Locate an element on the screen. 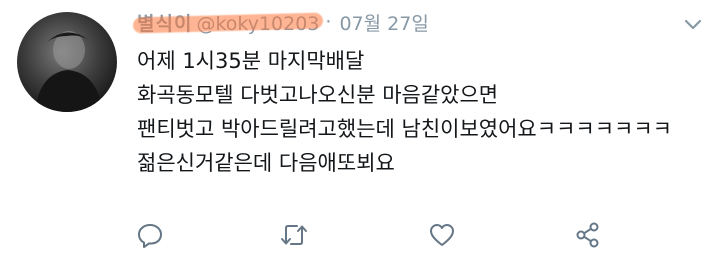 Image resolution: width=720 pixels, height=259 pixels. share-button is located at coordinates (588, 235).